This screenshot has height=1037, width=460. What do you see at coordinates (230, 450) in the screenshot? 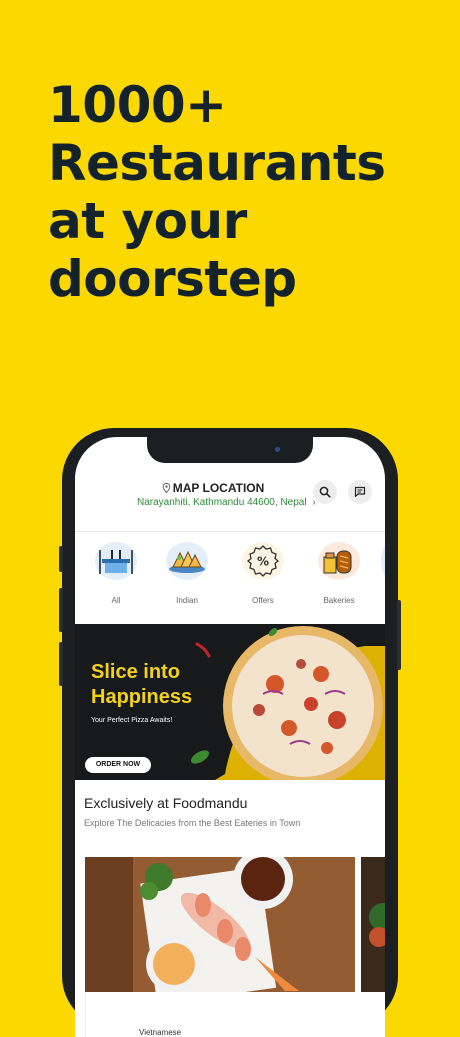
I see `phone-notch` at bounding box center [230, 450].